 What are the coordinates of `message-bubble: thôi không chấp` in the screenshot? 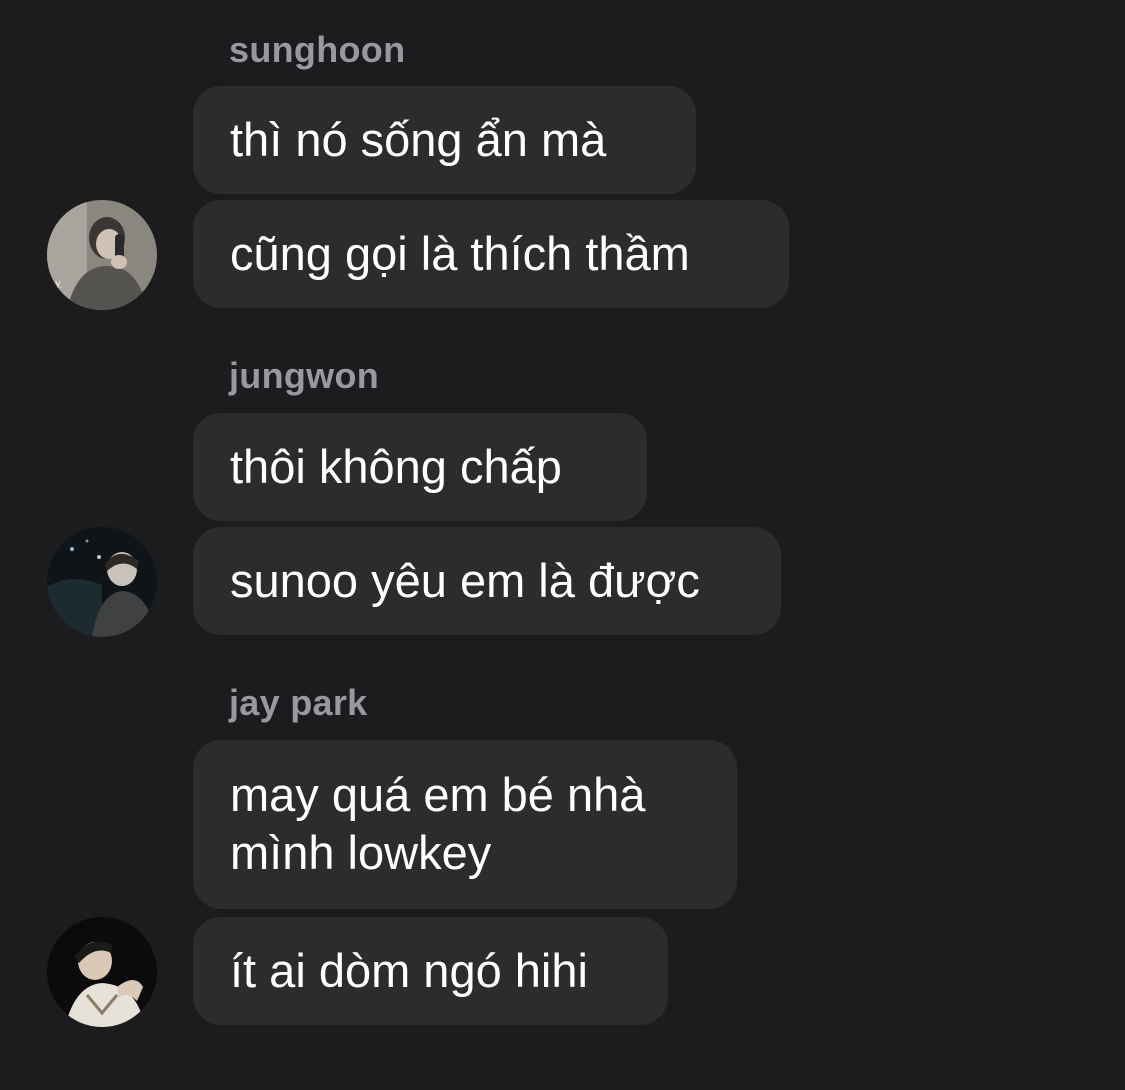 It's located at (420, 467).